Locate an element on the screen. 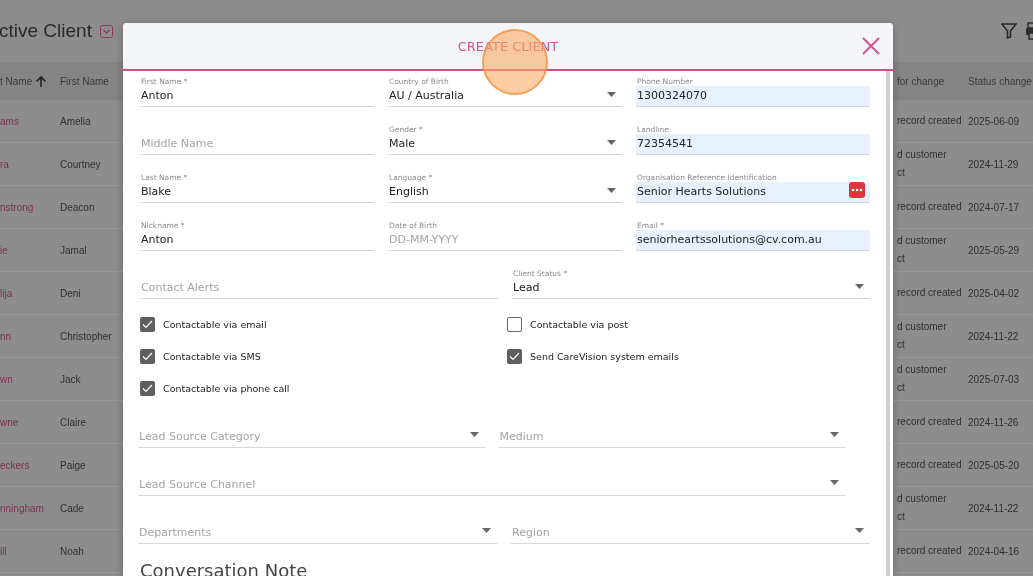  dropdown-field: Lead Source Channel is located at coordinates (491, 481).